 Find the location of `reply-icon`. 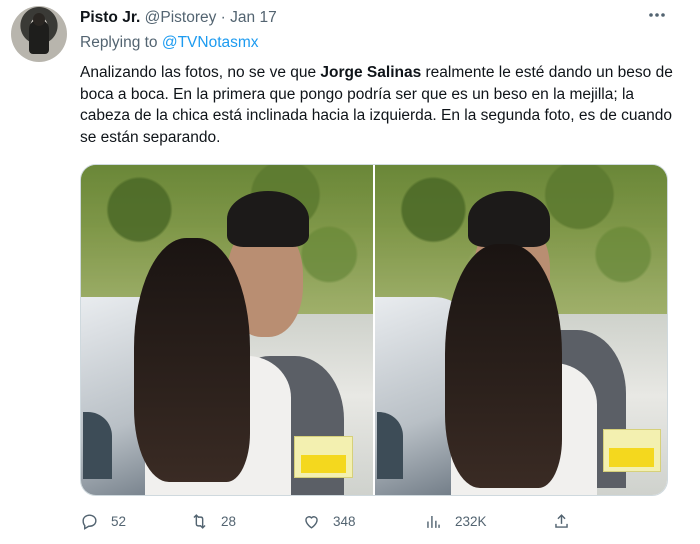

reply-icon is located at coordinates (89, 521).